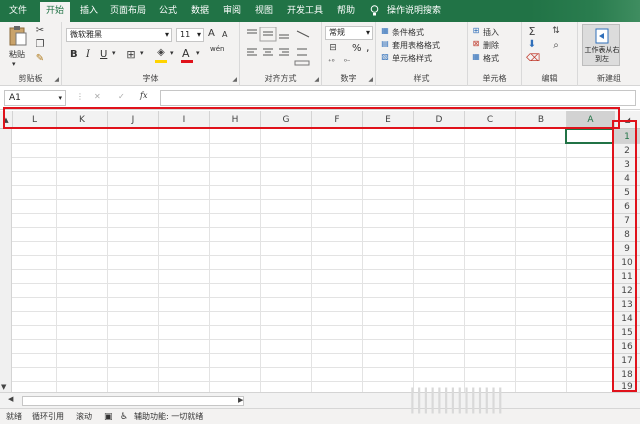 The width and height of the screenshot is (640, 424). What do you see at coordinates (48, 416) in the screenshot?
I see `status-circular-reference: 循环引用` at bounding box center [48, 416].